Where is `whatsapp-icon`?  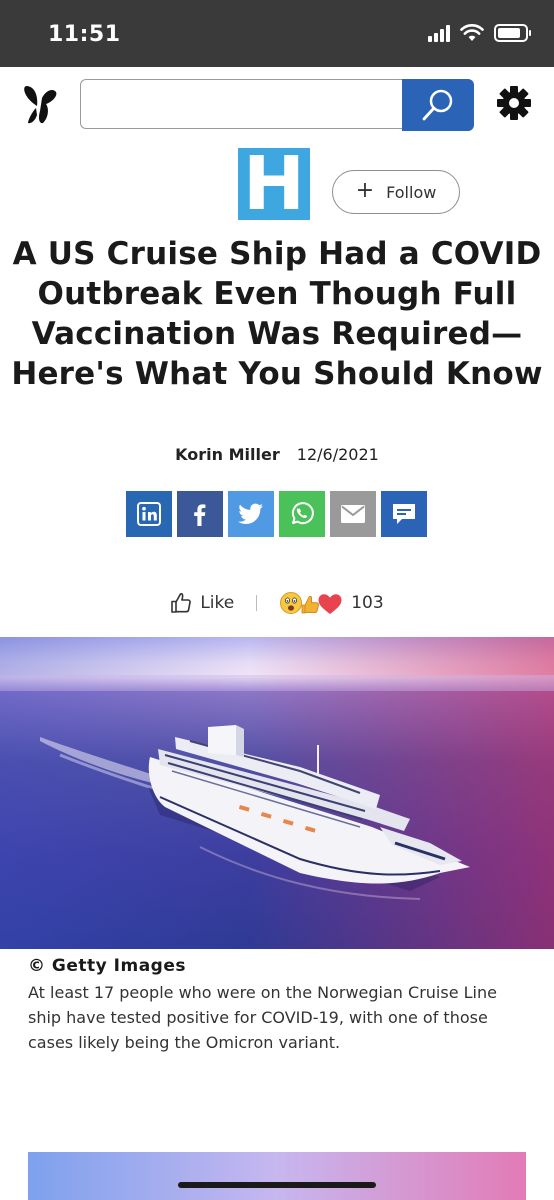 whatsapp-icon is located at coordinates (302, 513).